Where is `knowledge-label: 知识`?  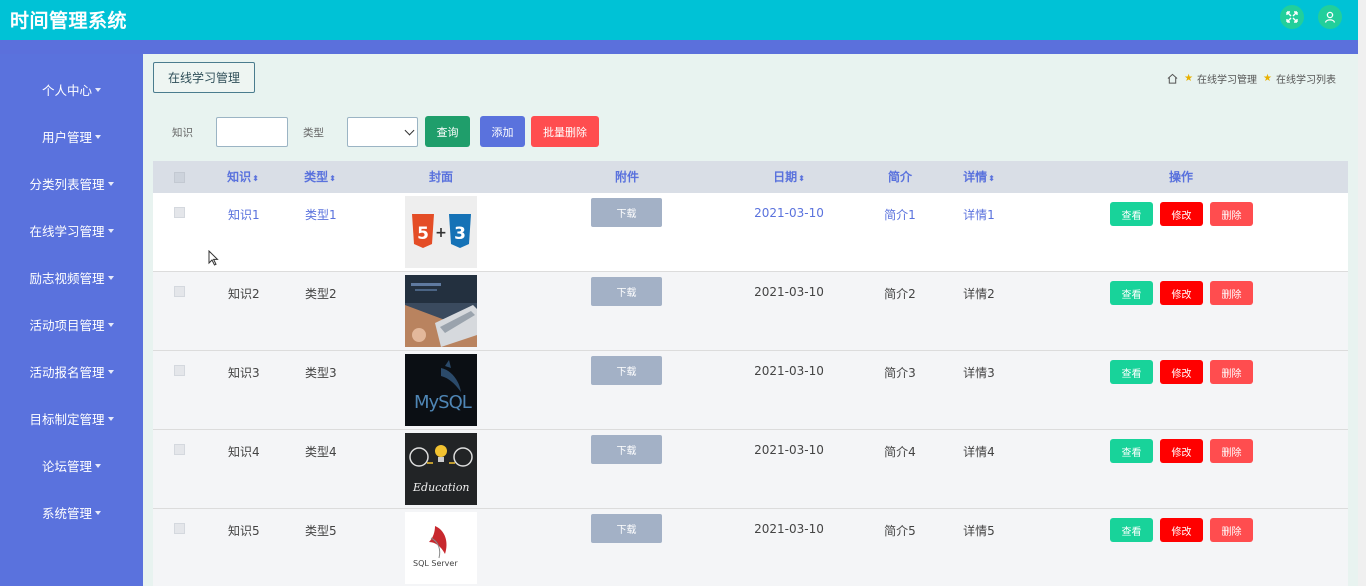
knowledge-label: 知识 is located at coordinates (182, 133).